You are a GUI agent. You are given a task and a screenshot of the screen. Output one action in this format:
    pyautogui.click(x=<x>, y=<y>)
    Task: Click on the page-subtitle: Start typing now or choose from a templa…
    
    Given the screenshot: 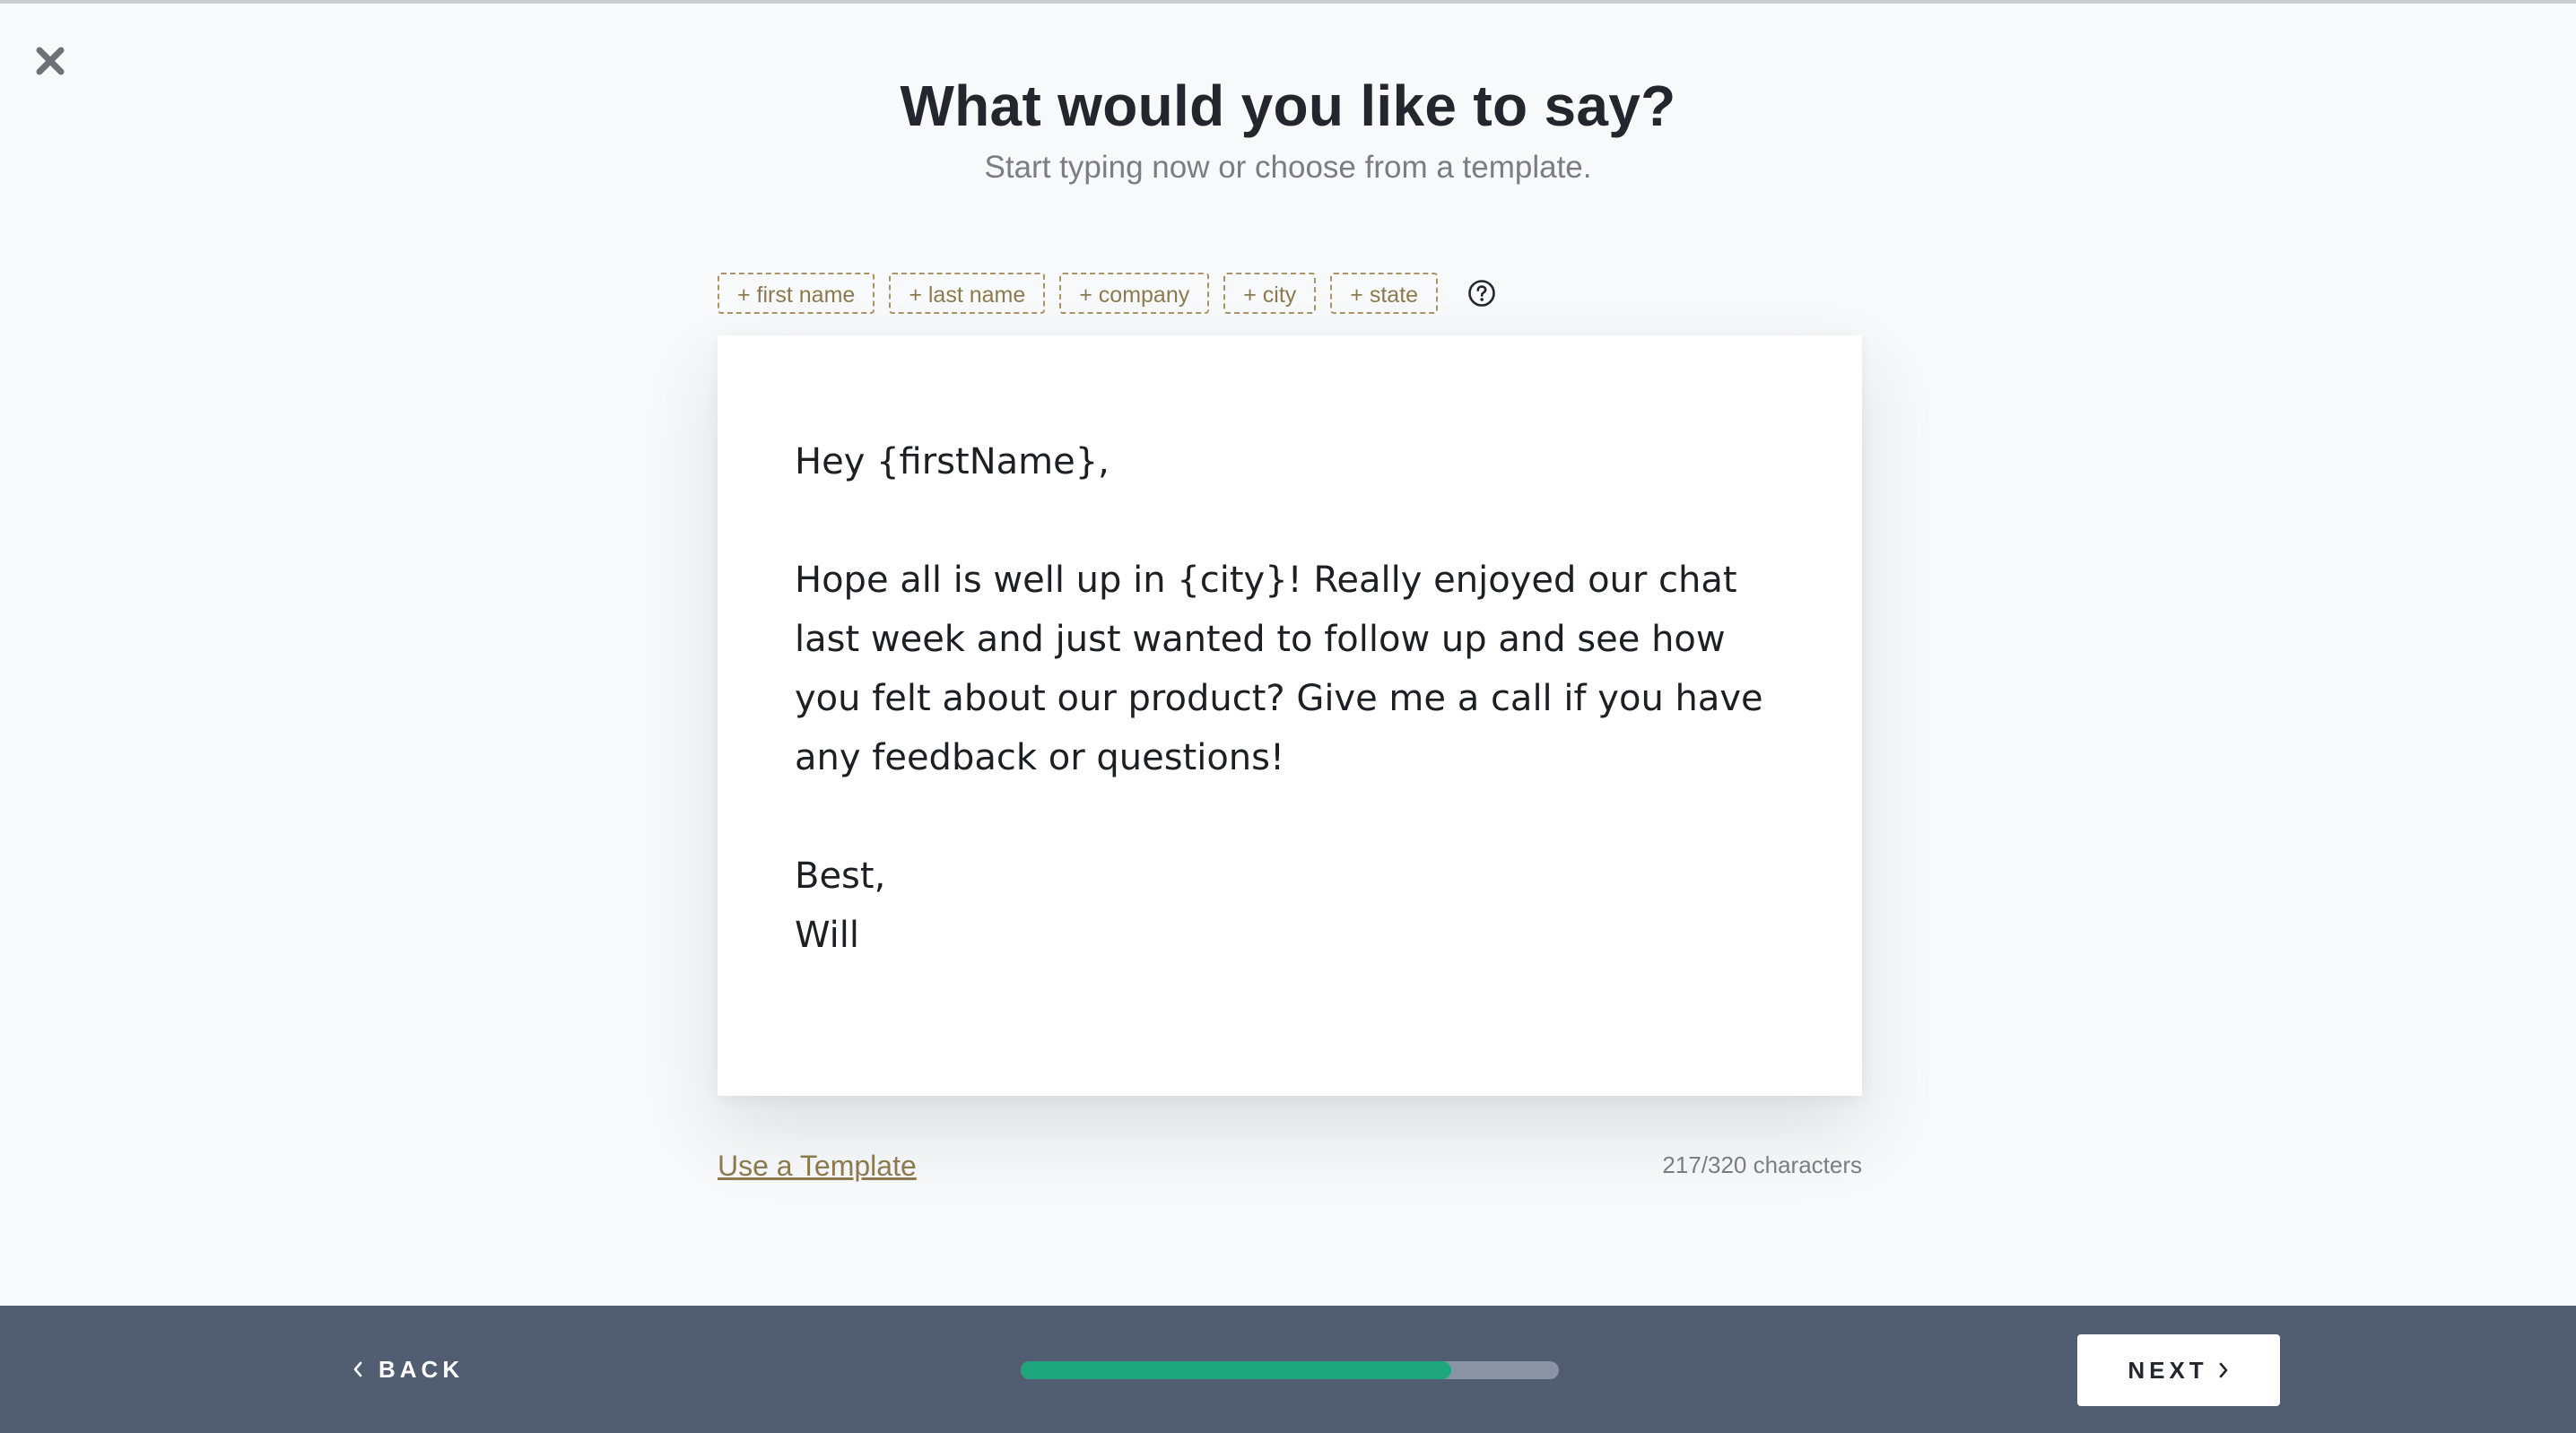 What is the action you would take?
    pyautogui.click(x=1288, y=167)
    